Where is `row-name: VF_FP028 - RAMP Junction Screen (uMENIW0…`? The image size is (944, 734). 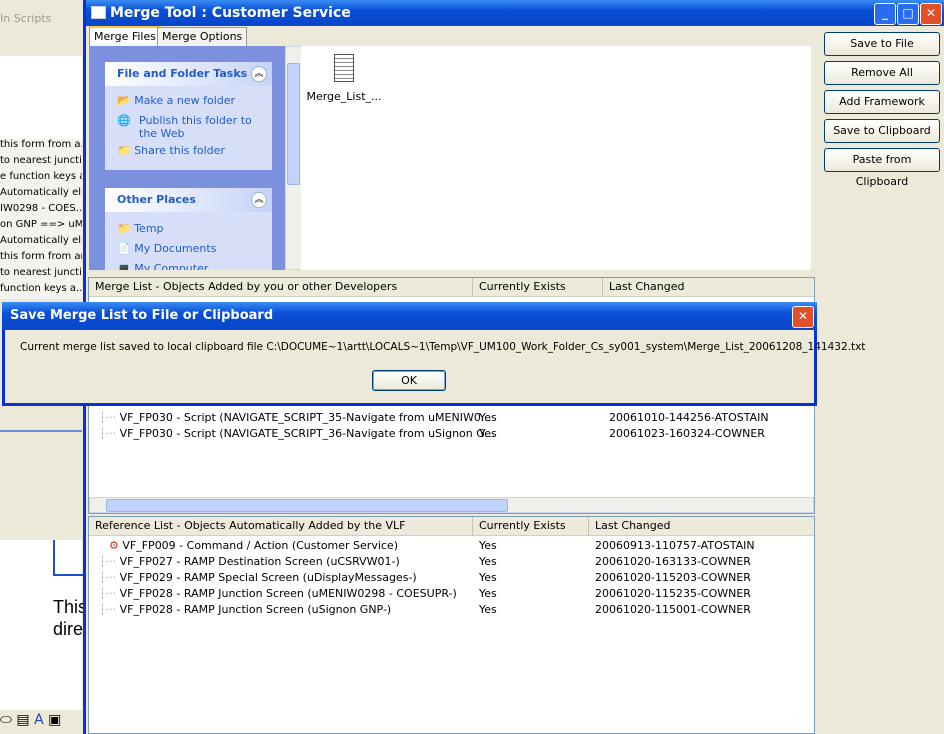
row-name: VF_FP028 - RAMP Junction Screen (uMENIW0… is located at coordinates (288, 593).